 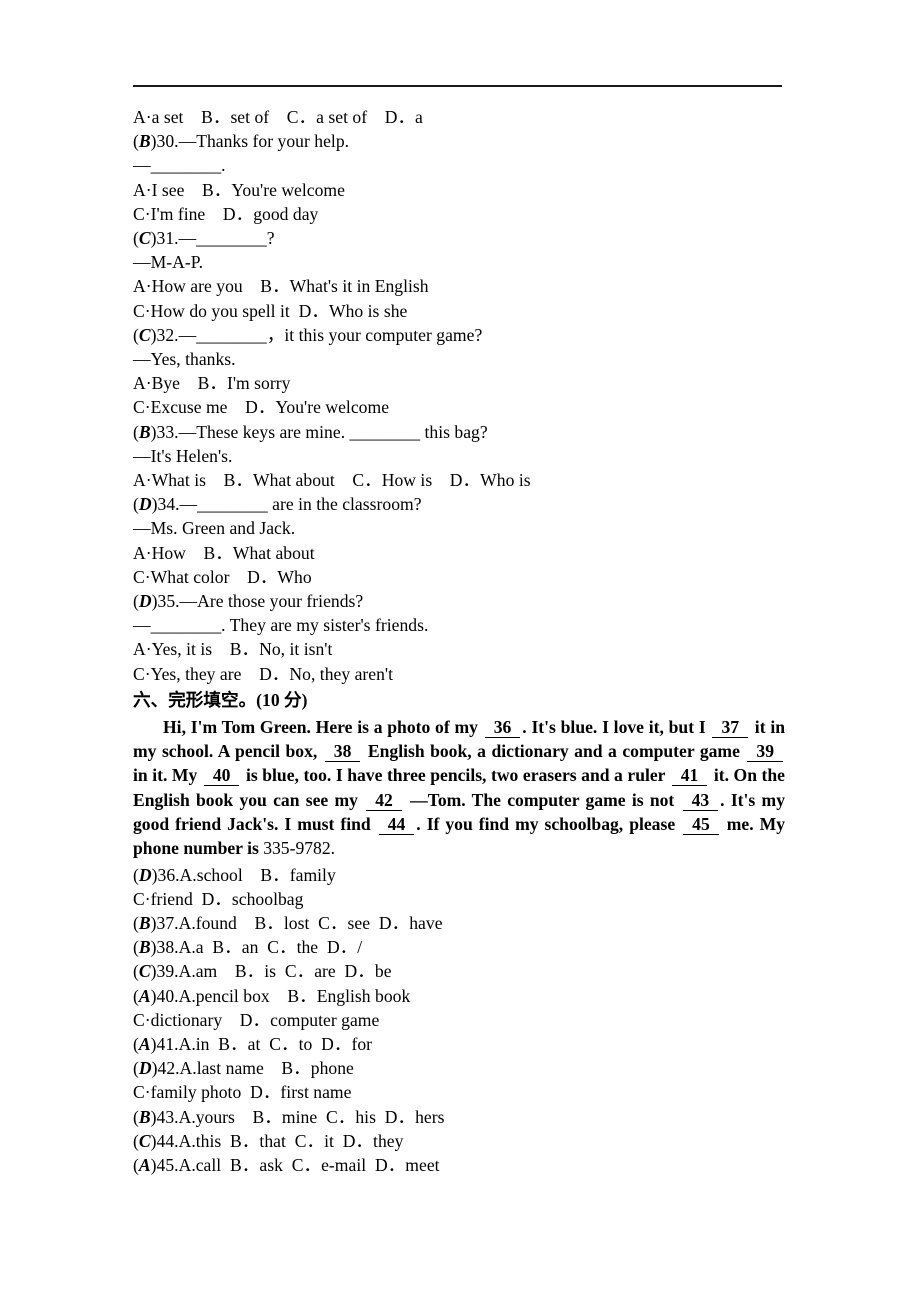 What do you see at coordinates (289, 1116) in the screenshot?
I see `cloze-option-43-a: (B)43.A.yours B．mine C．his D．hers` at bounding box center [289, 1116].